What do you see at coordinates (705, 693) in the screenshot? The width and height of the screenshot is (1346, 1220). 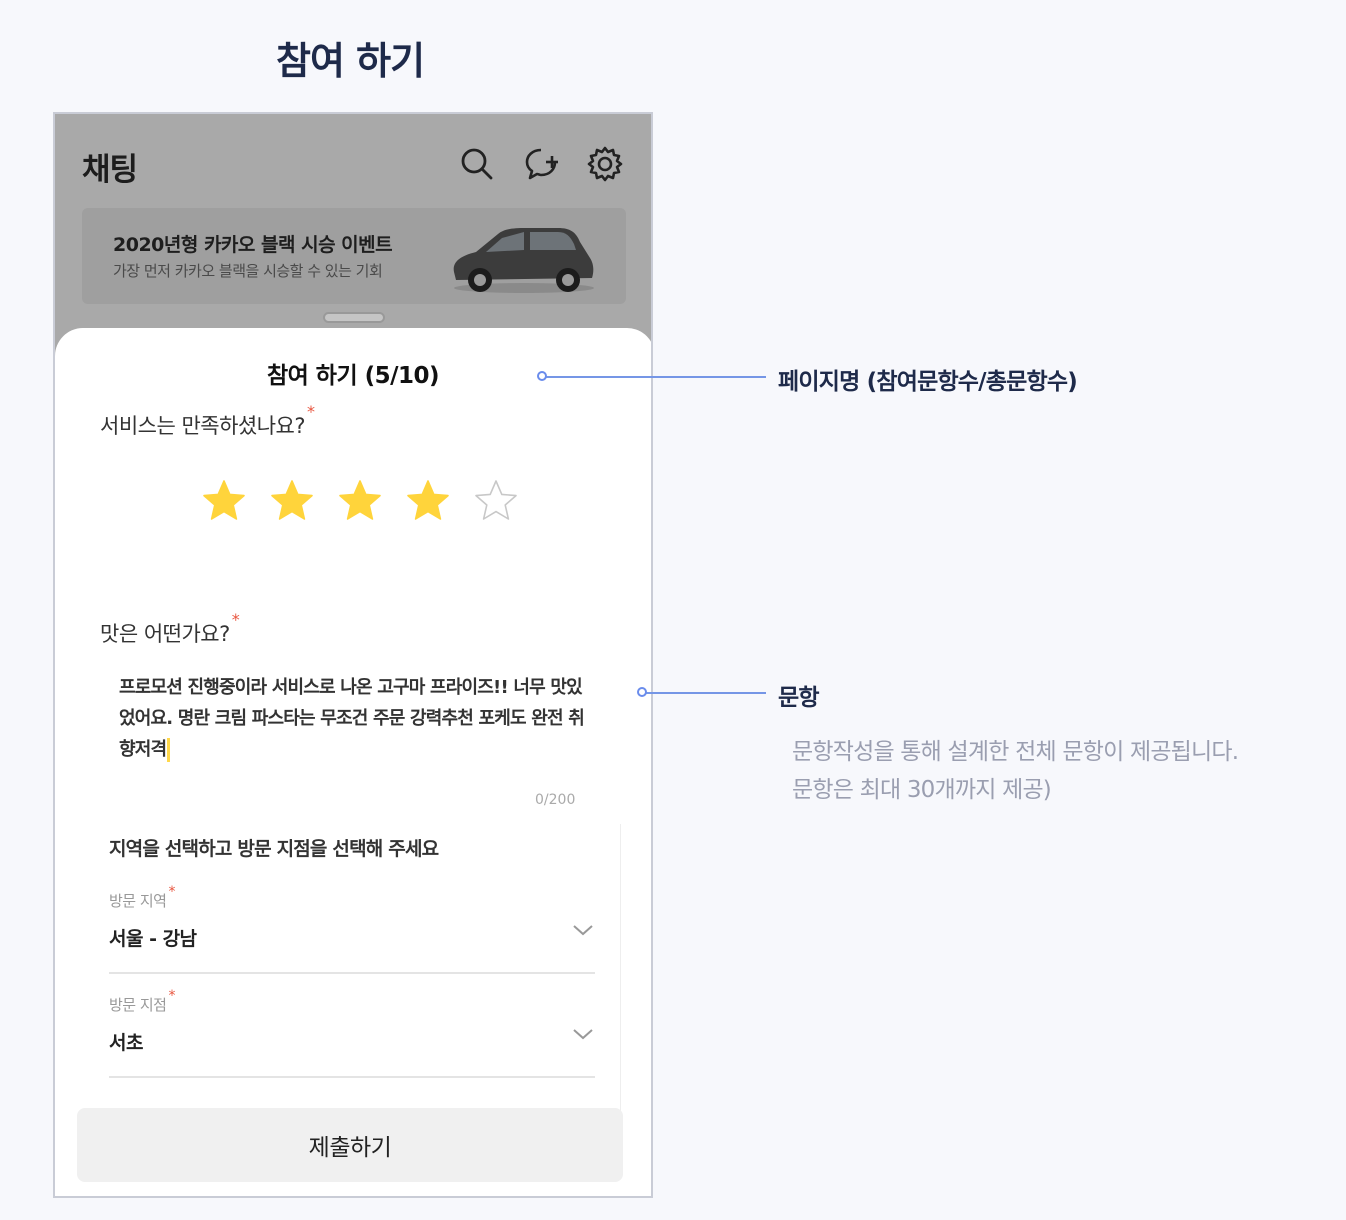 I see `callout-line-questions` at bounding box center [705, 693].